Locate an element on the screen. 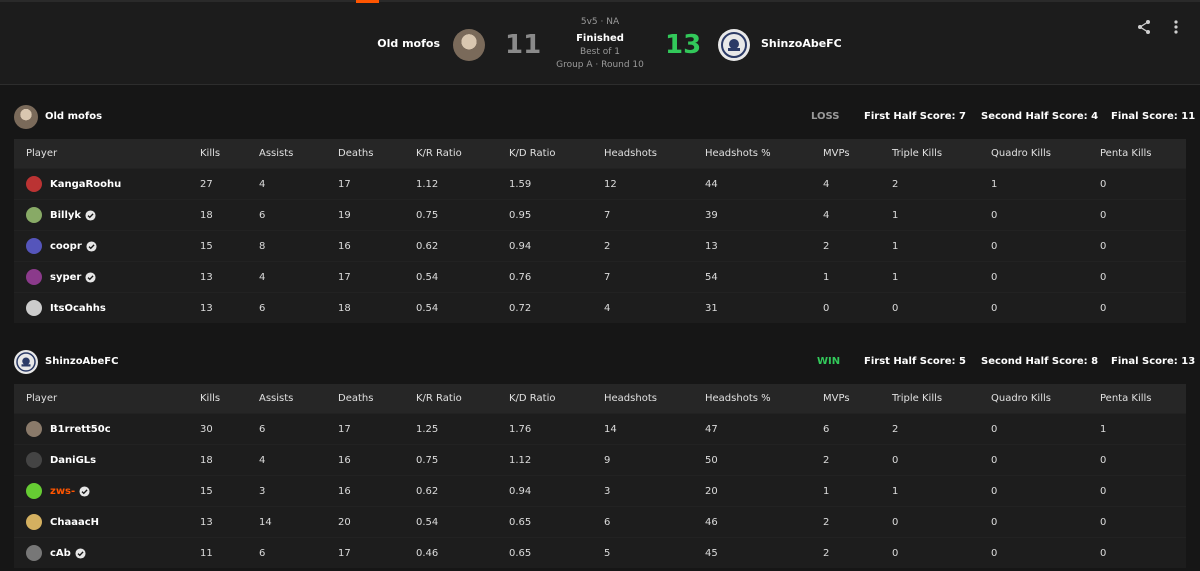  team1-section-avatar is located at coordinates (26, 117).